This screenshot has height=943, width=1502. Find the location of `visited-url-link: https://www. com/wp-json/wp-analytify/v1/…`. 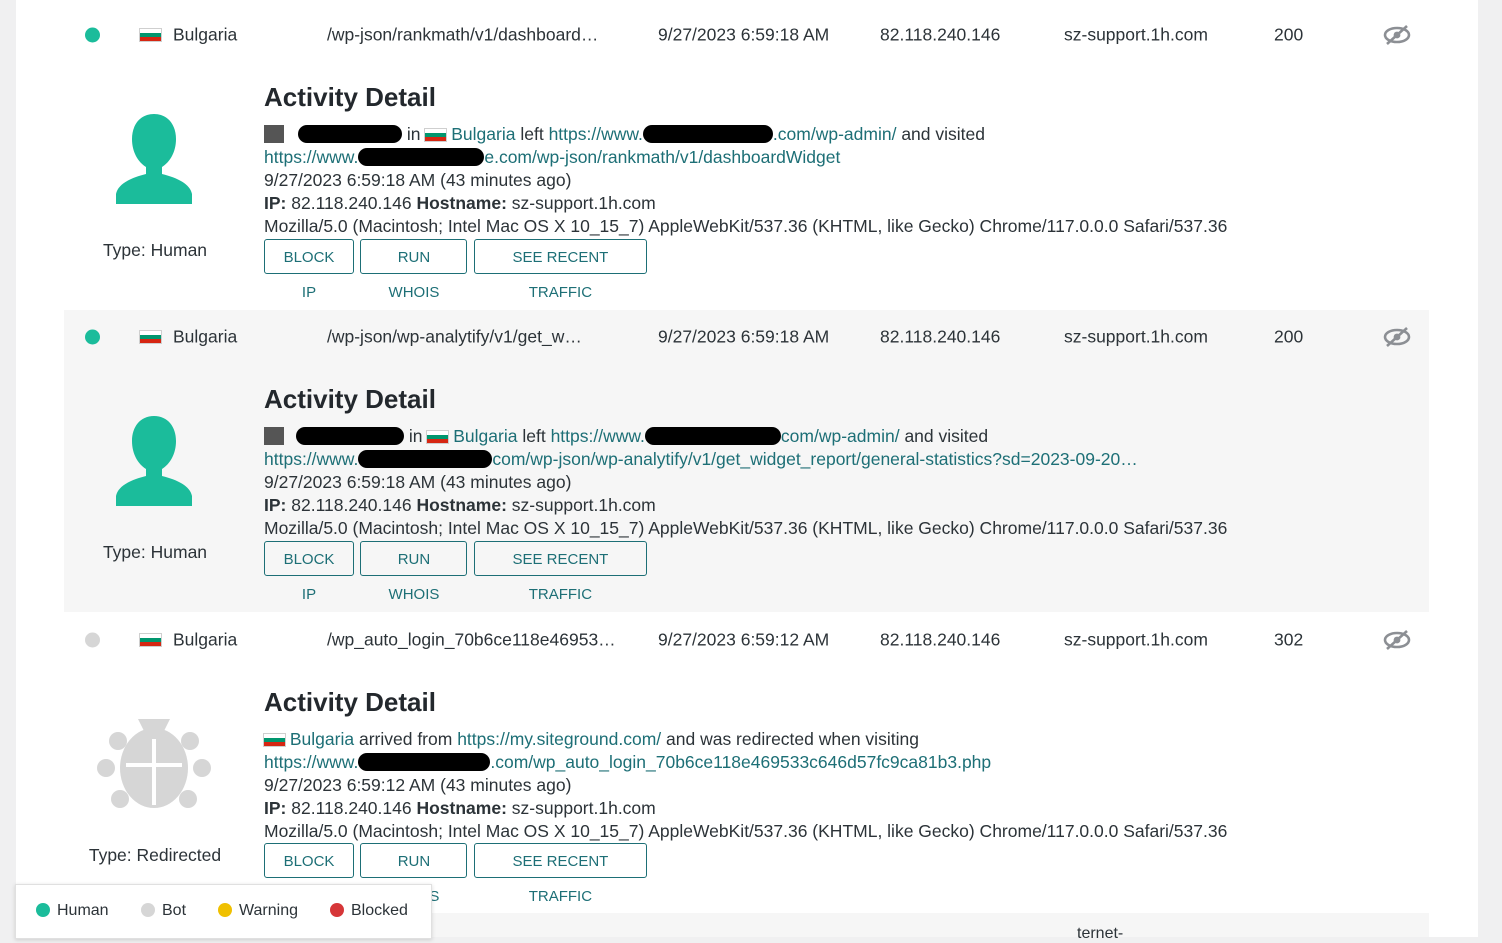

visited-url-link: https://www. com/wp-json/wp-analytify/v1/… is located at coordinates (701, 459).